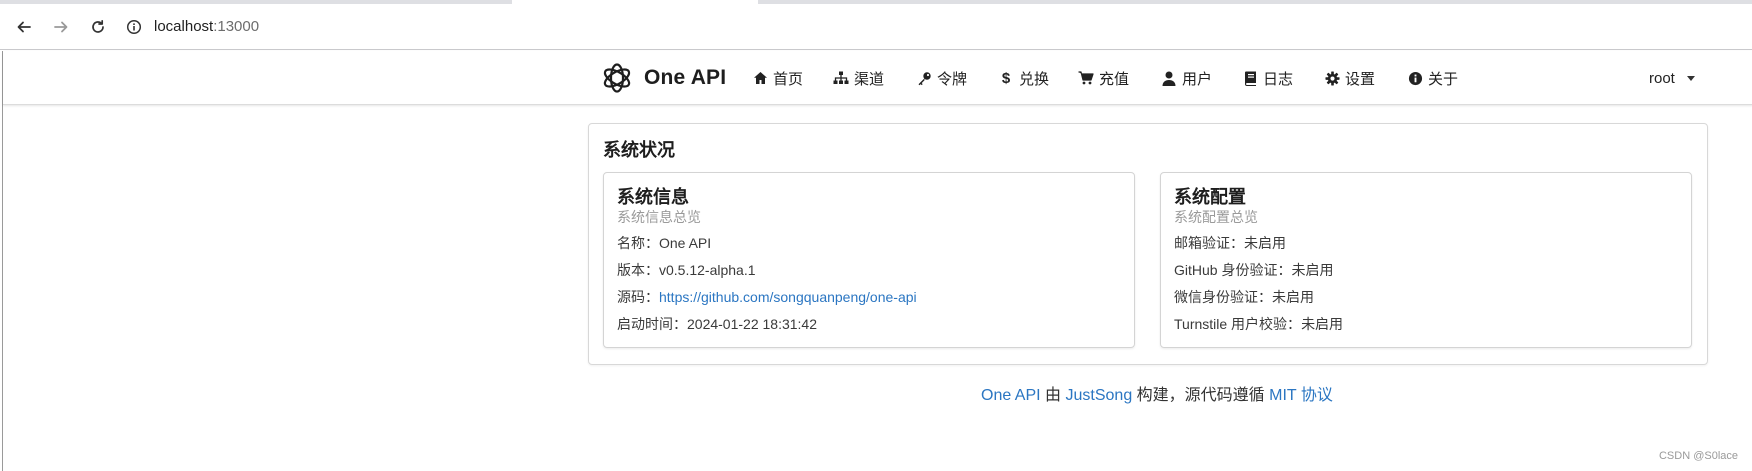  I want to click on footer-app-link: One API, so click(1011, 395).